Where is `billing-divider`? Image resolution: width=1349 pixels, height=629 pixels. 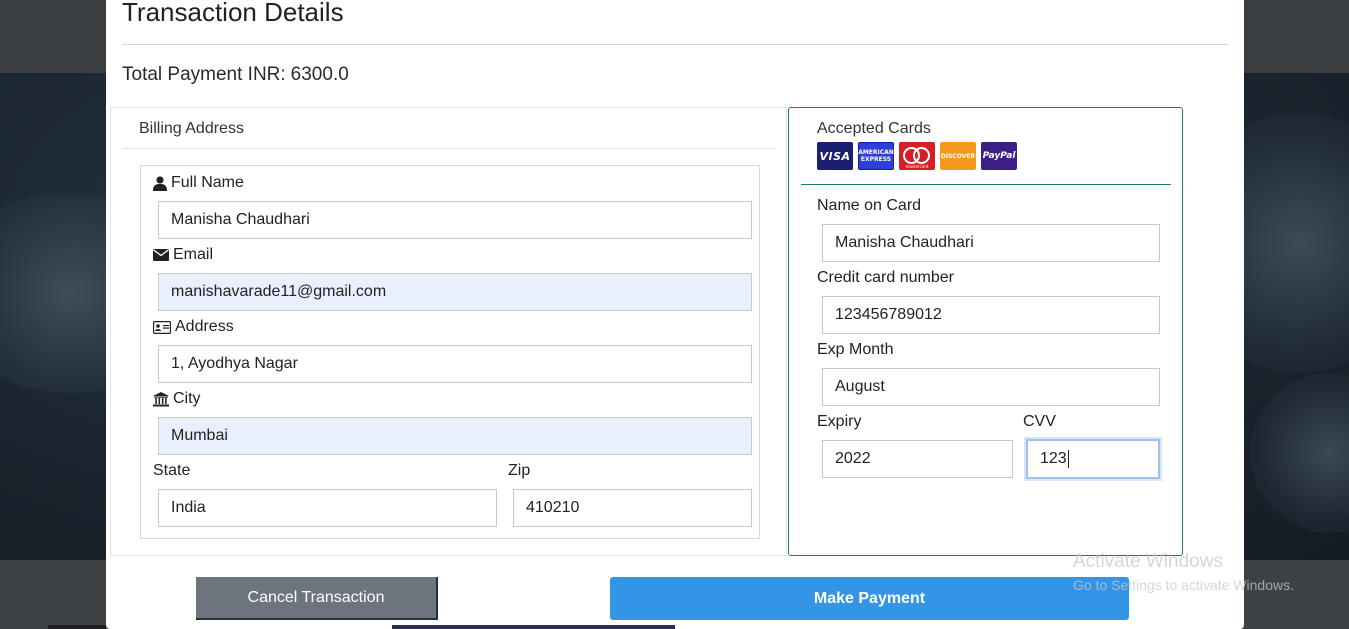
billing-divider is located at coordinates (449, 148).